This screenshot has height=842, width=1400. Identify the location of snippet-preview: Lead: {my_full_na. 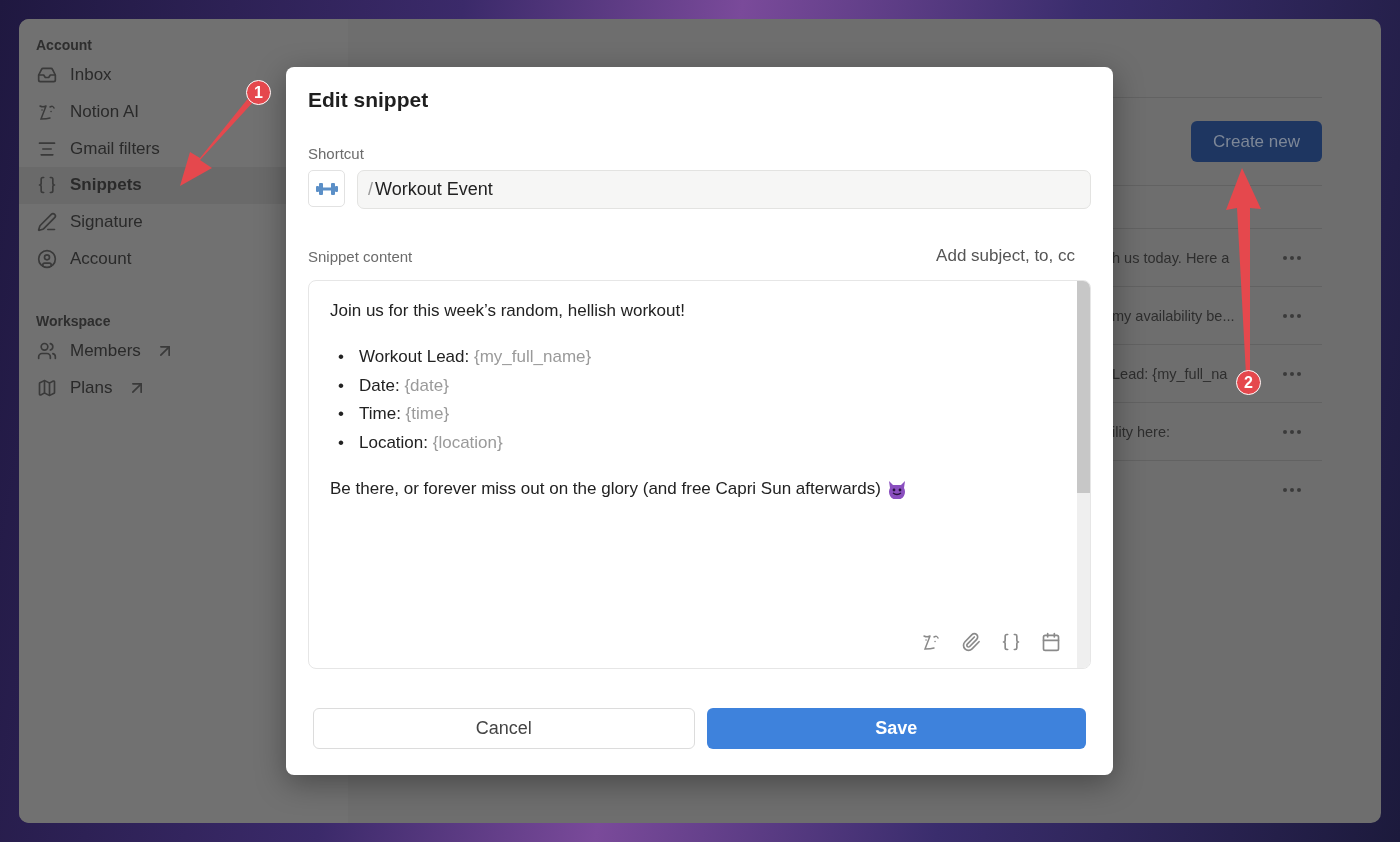
(1170, 373).